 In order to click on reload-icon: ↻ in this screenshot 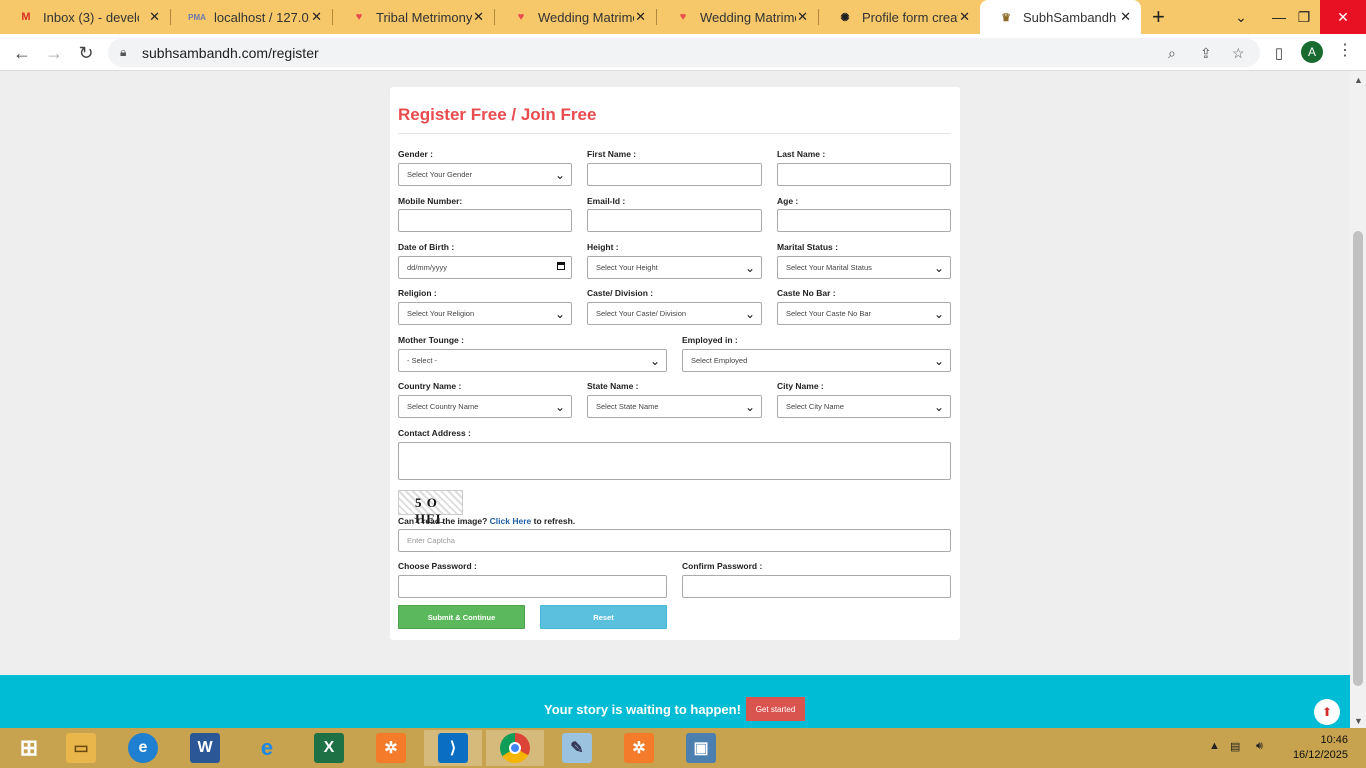, I will do `click(86, 53)`.